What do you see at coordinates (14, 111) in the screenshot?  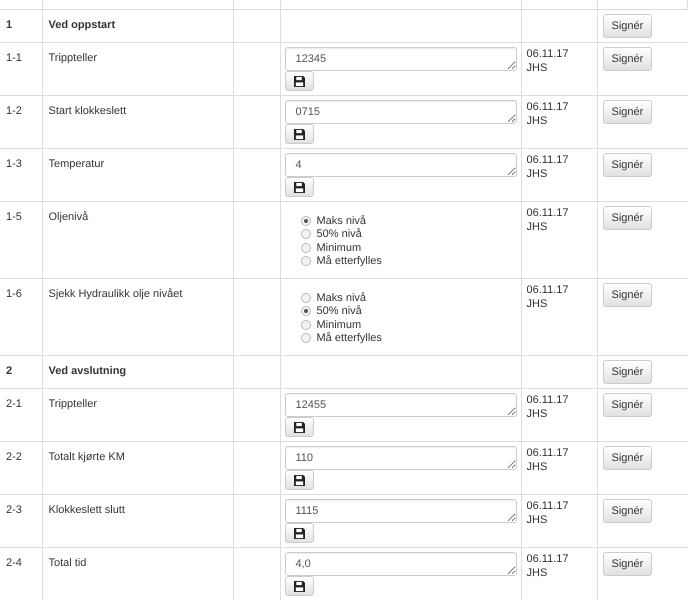 I see `row-number: 1-2` at bounding box center [14, 111].